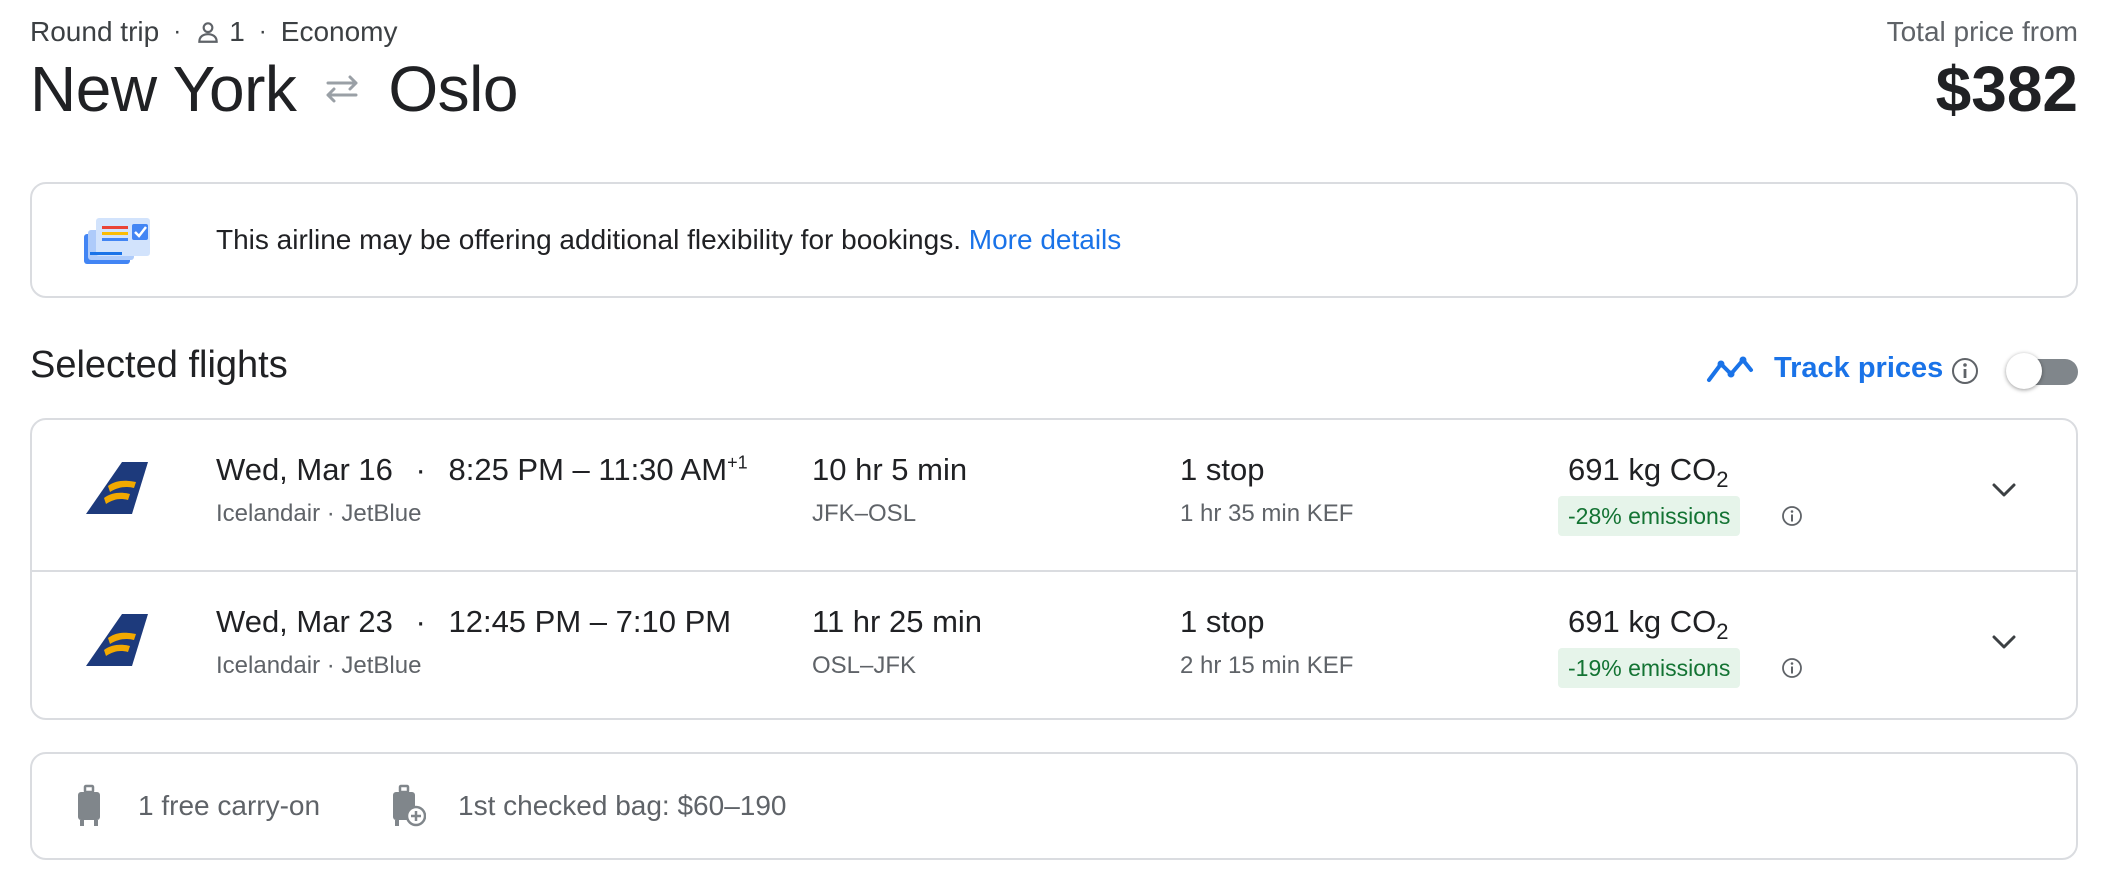 The height and width of the screenshot is (876, 2104). I want to click on flexible-booking-icon, so click(117, 241).